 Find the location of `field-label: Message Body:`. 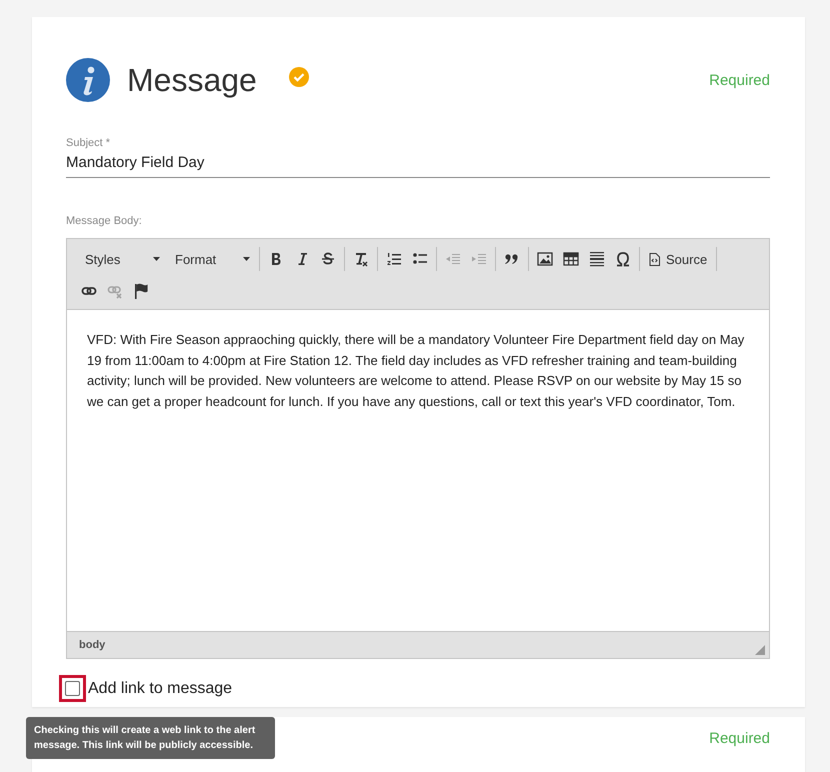

field-label: Message Body: is located at coordinates (104, 221).